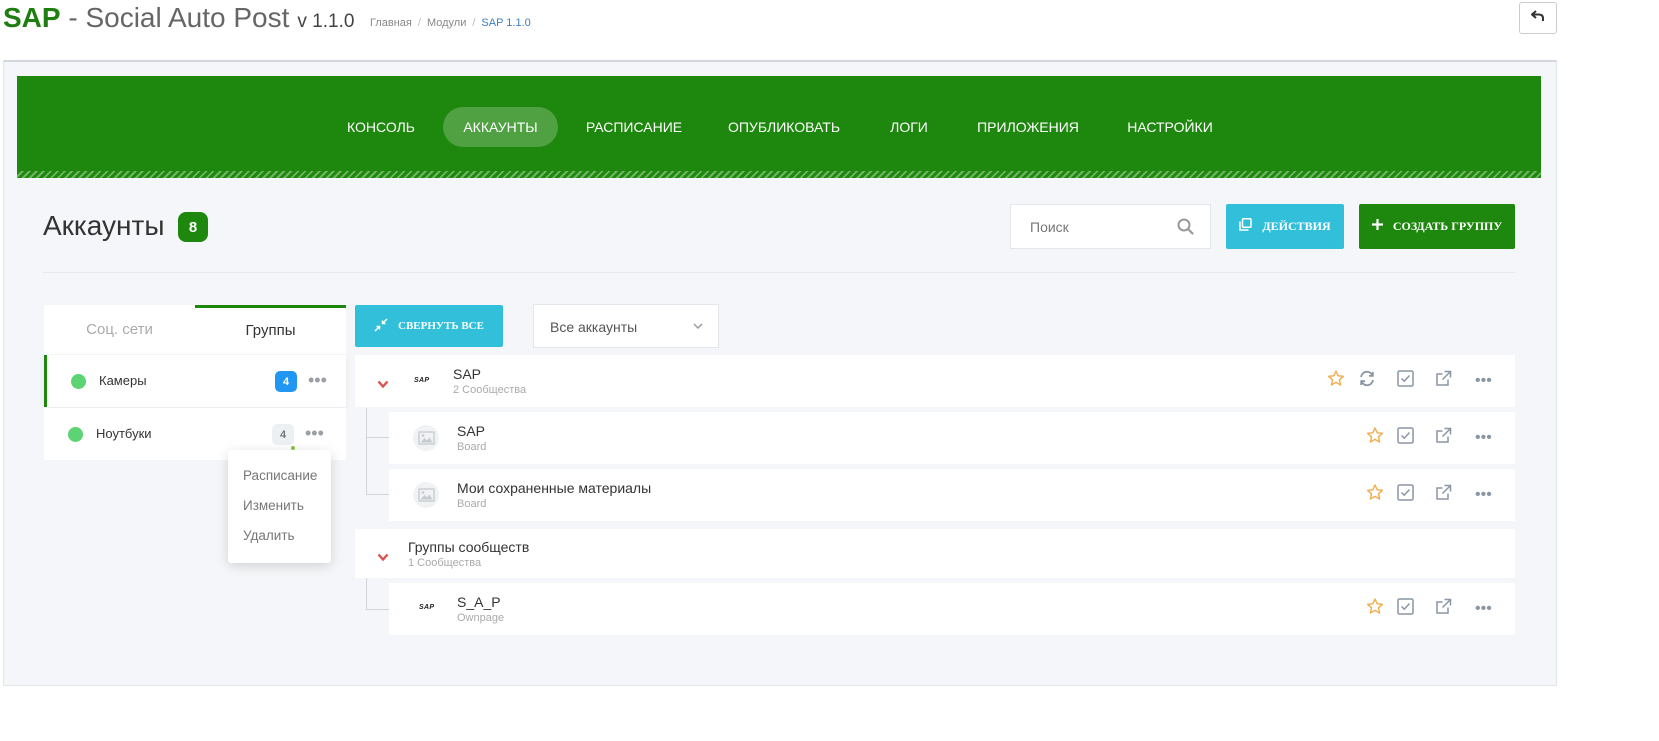 The height and width of the screenshot is (741, 1659). Describe the element at coordinates (952, 495) in the screenshot. I see `account-row-child: Мои сохраненные материалы Board •••` at that location.